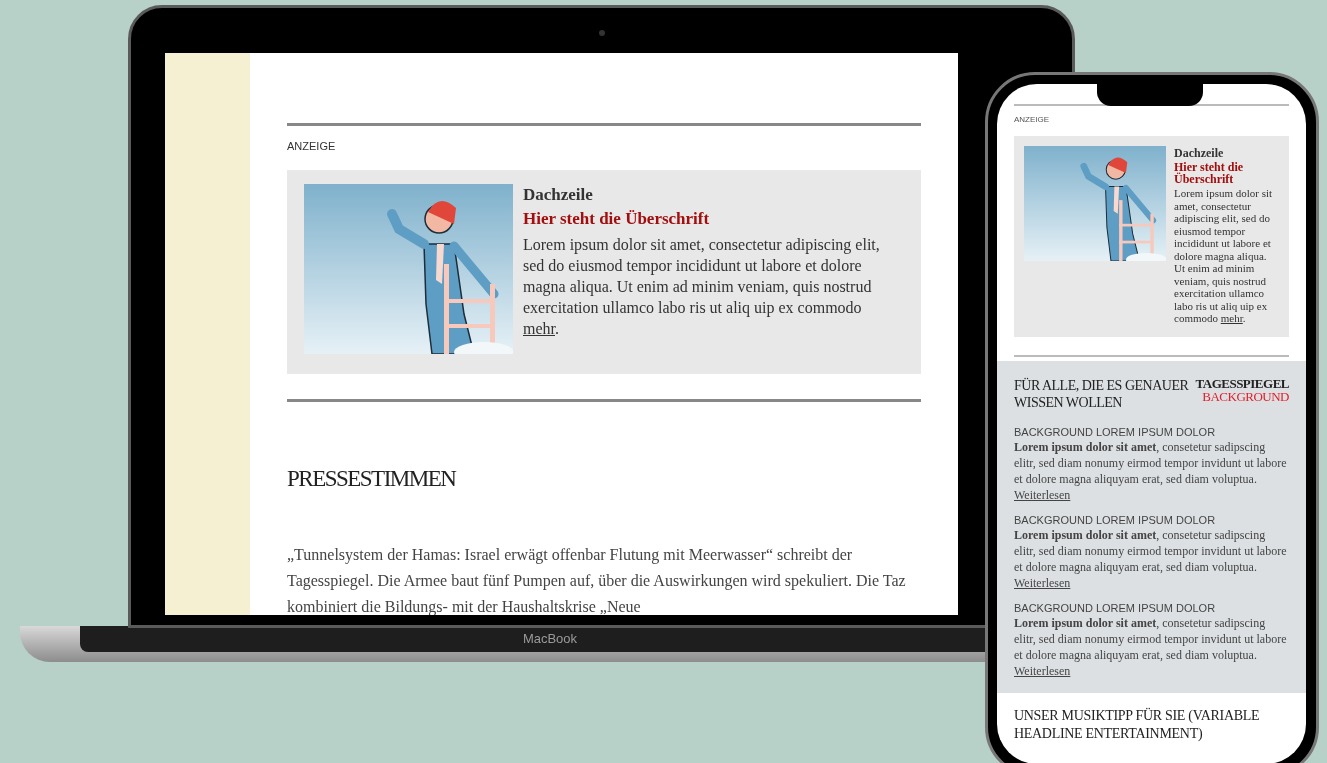 The width and height of the screenshot is (1327, 763). Describe the element at coordinates (550, 639) in the screenshot. I see `brand-label: MacBook` at that location.